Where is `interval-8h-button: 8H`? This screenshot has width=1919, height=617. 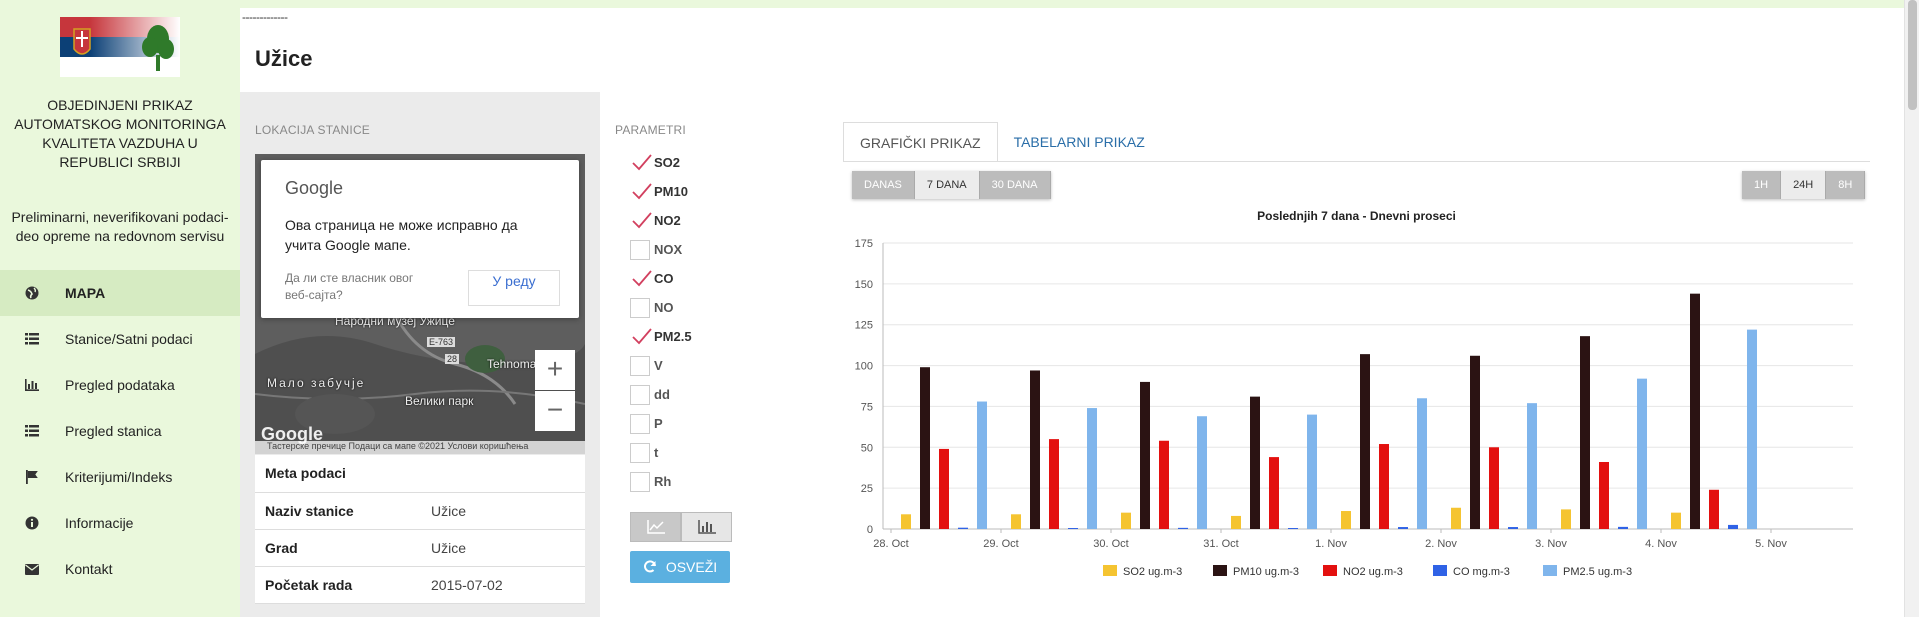 interval-8h-button: 8H is located at coordinates (1846, 185).